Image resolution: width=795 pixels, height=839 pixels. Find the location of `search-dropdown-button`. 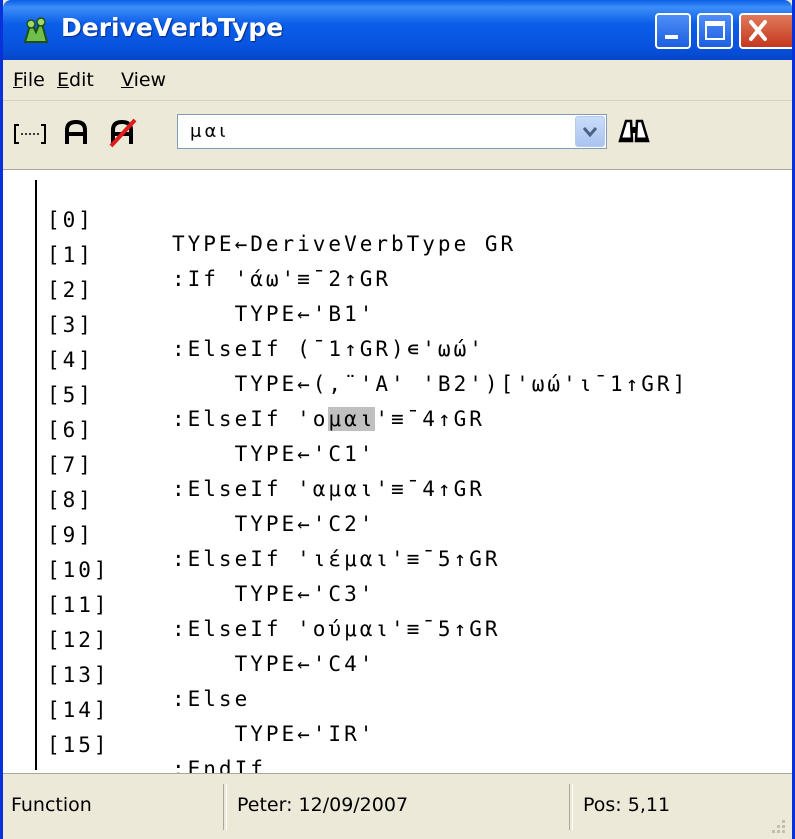

search-dropdown-button is located at coordinates (590, 131).